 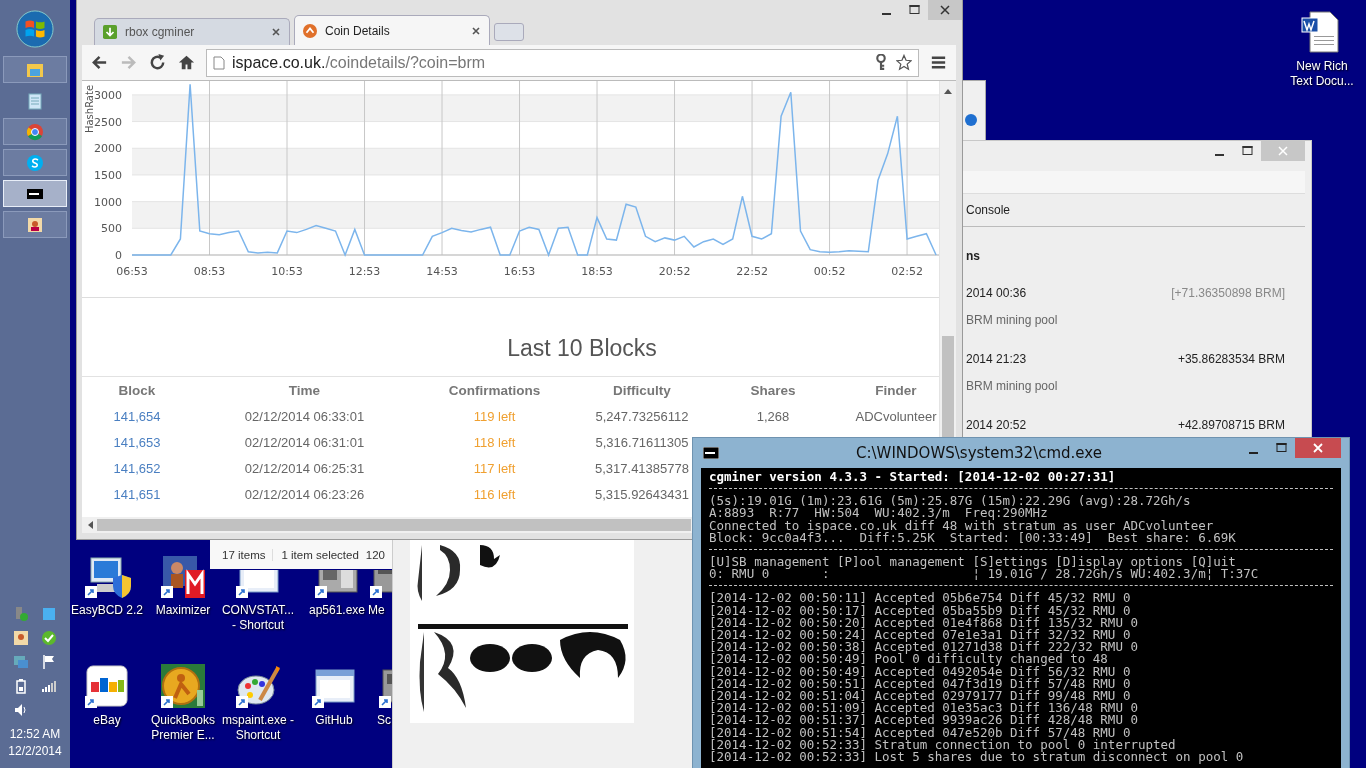 What do you see at coordinates (183, 686) in the screenshot?
I see `coin-icon` at bounding box center [183, 686].